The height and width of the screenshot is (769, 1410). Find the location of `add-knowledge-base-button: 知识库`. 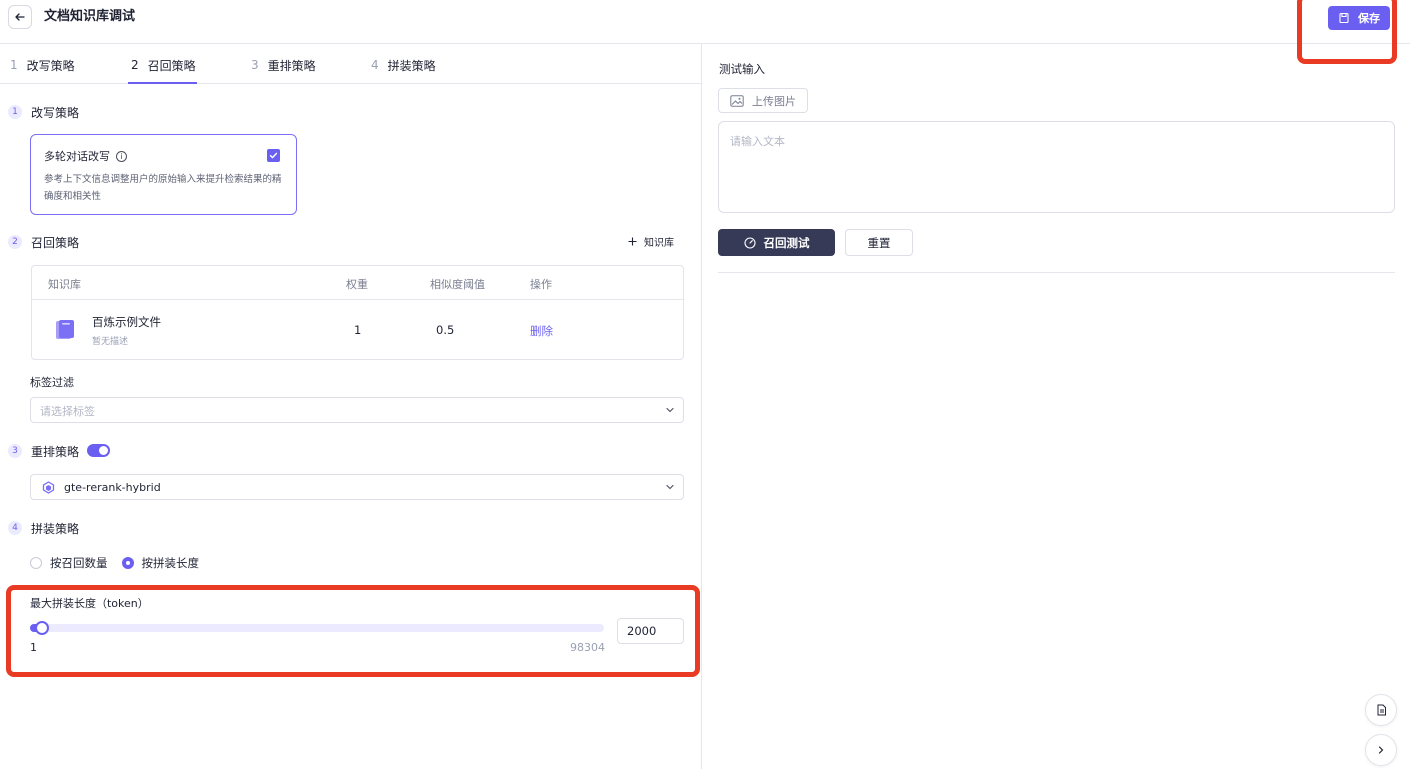

add-knowledge-base-button: 知识库 is located at coordinates (651, 241).